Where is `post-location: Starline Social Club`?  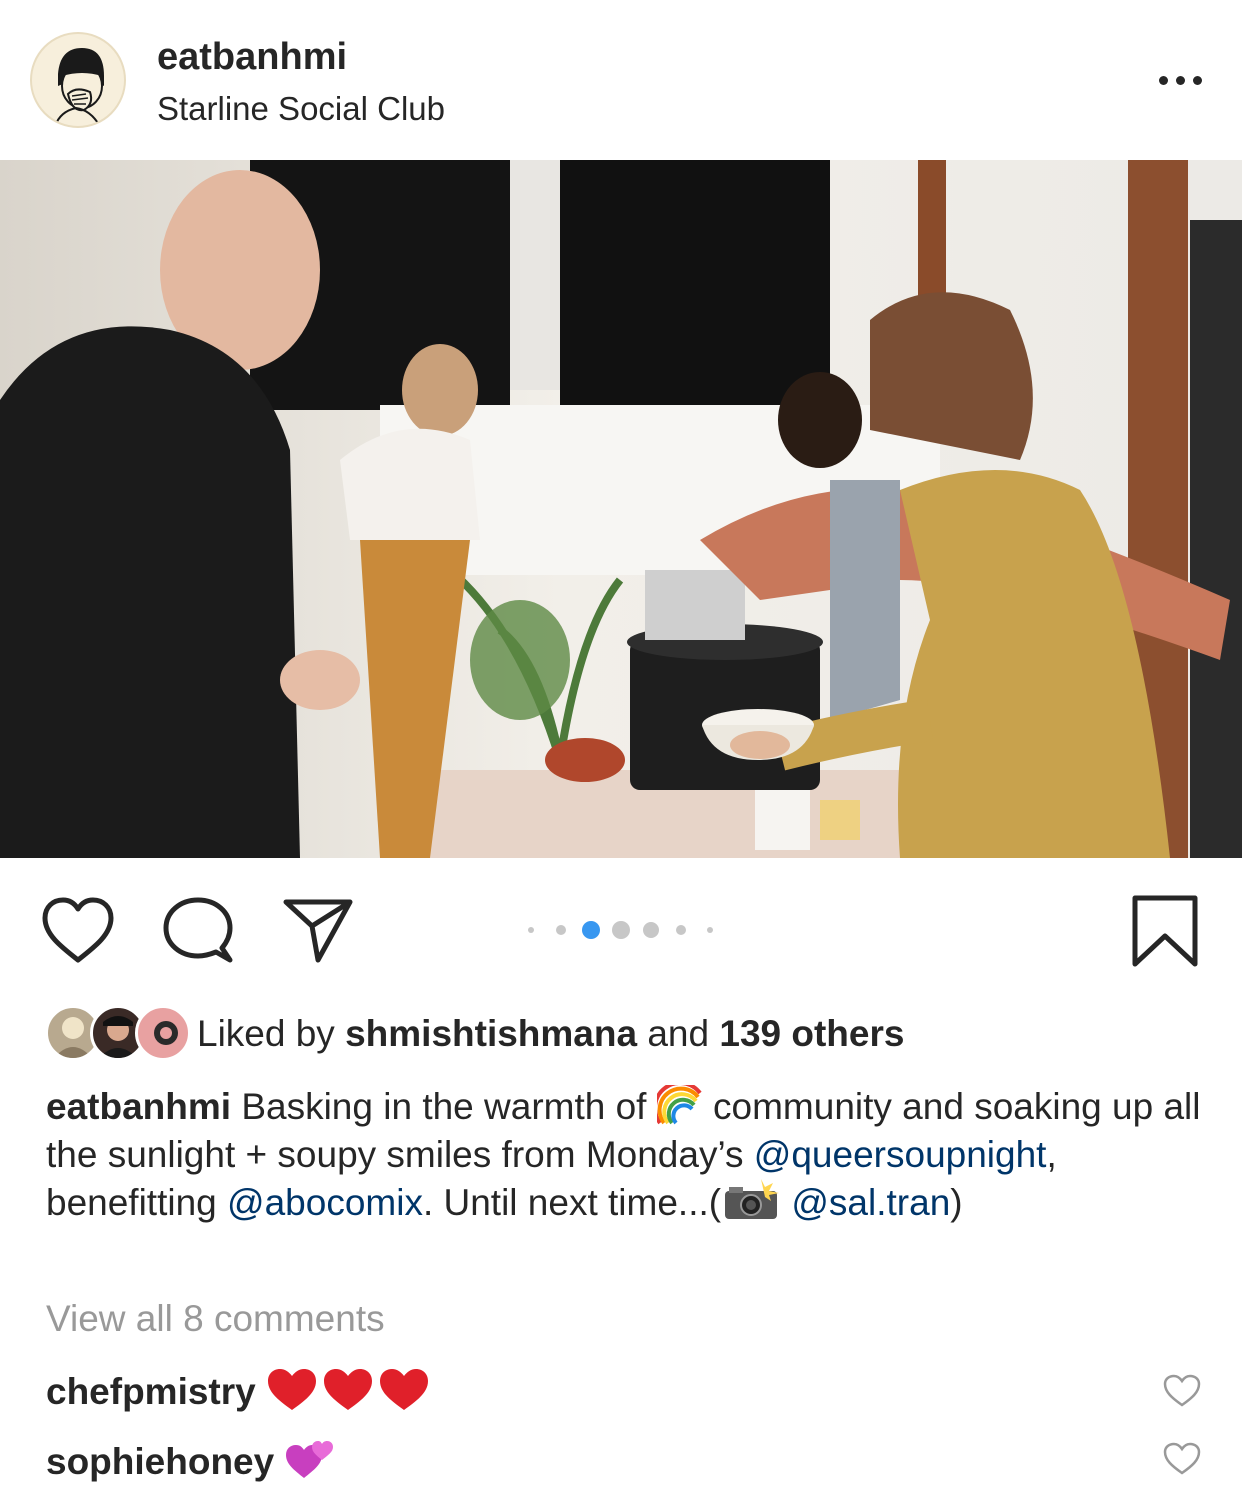
post-location: Starline Social Club is located at coordinates (301, 109).